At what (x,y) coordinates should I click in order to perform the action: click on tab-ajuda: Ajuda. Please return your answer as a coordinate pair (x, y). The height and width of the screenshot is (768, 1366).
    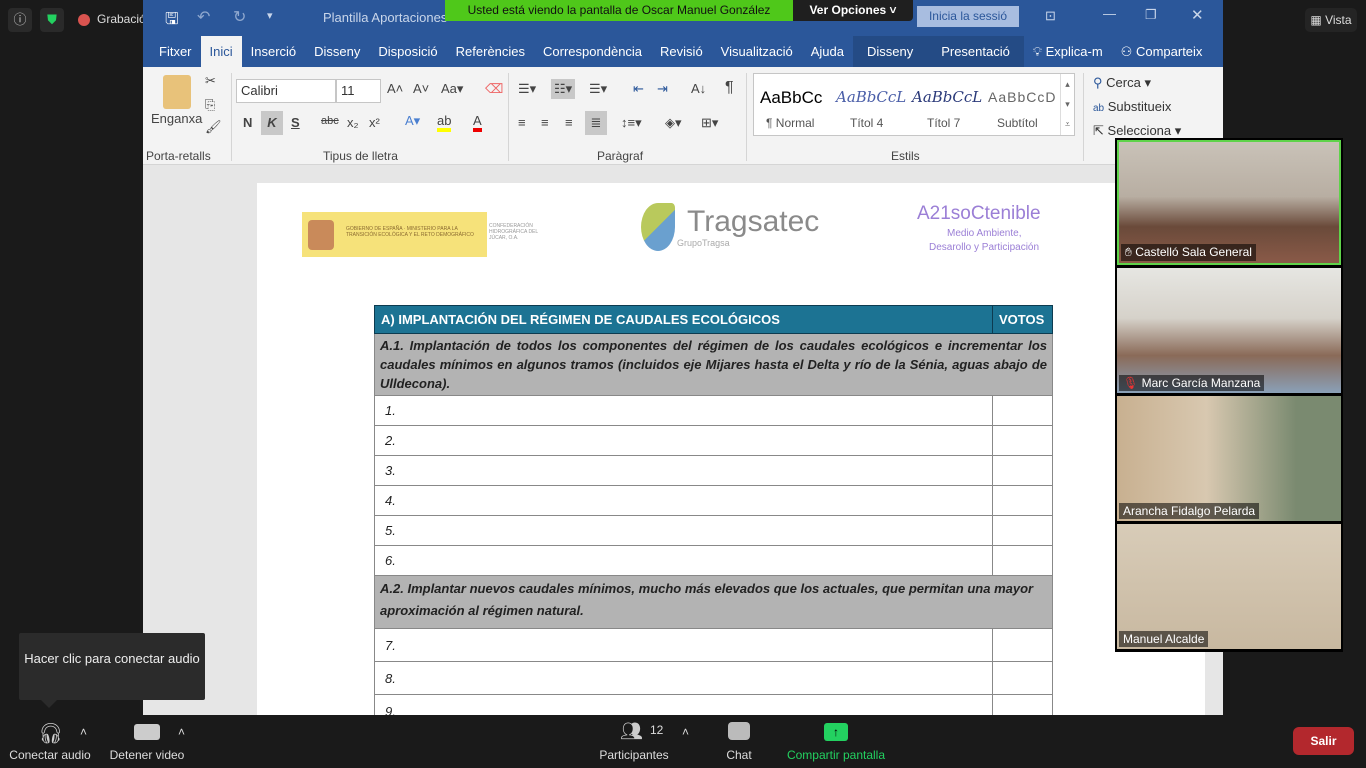
    Looking at the image, I should click on (827, 51).